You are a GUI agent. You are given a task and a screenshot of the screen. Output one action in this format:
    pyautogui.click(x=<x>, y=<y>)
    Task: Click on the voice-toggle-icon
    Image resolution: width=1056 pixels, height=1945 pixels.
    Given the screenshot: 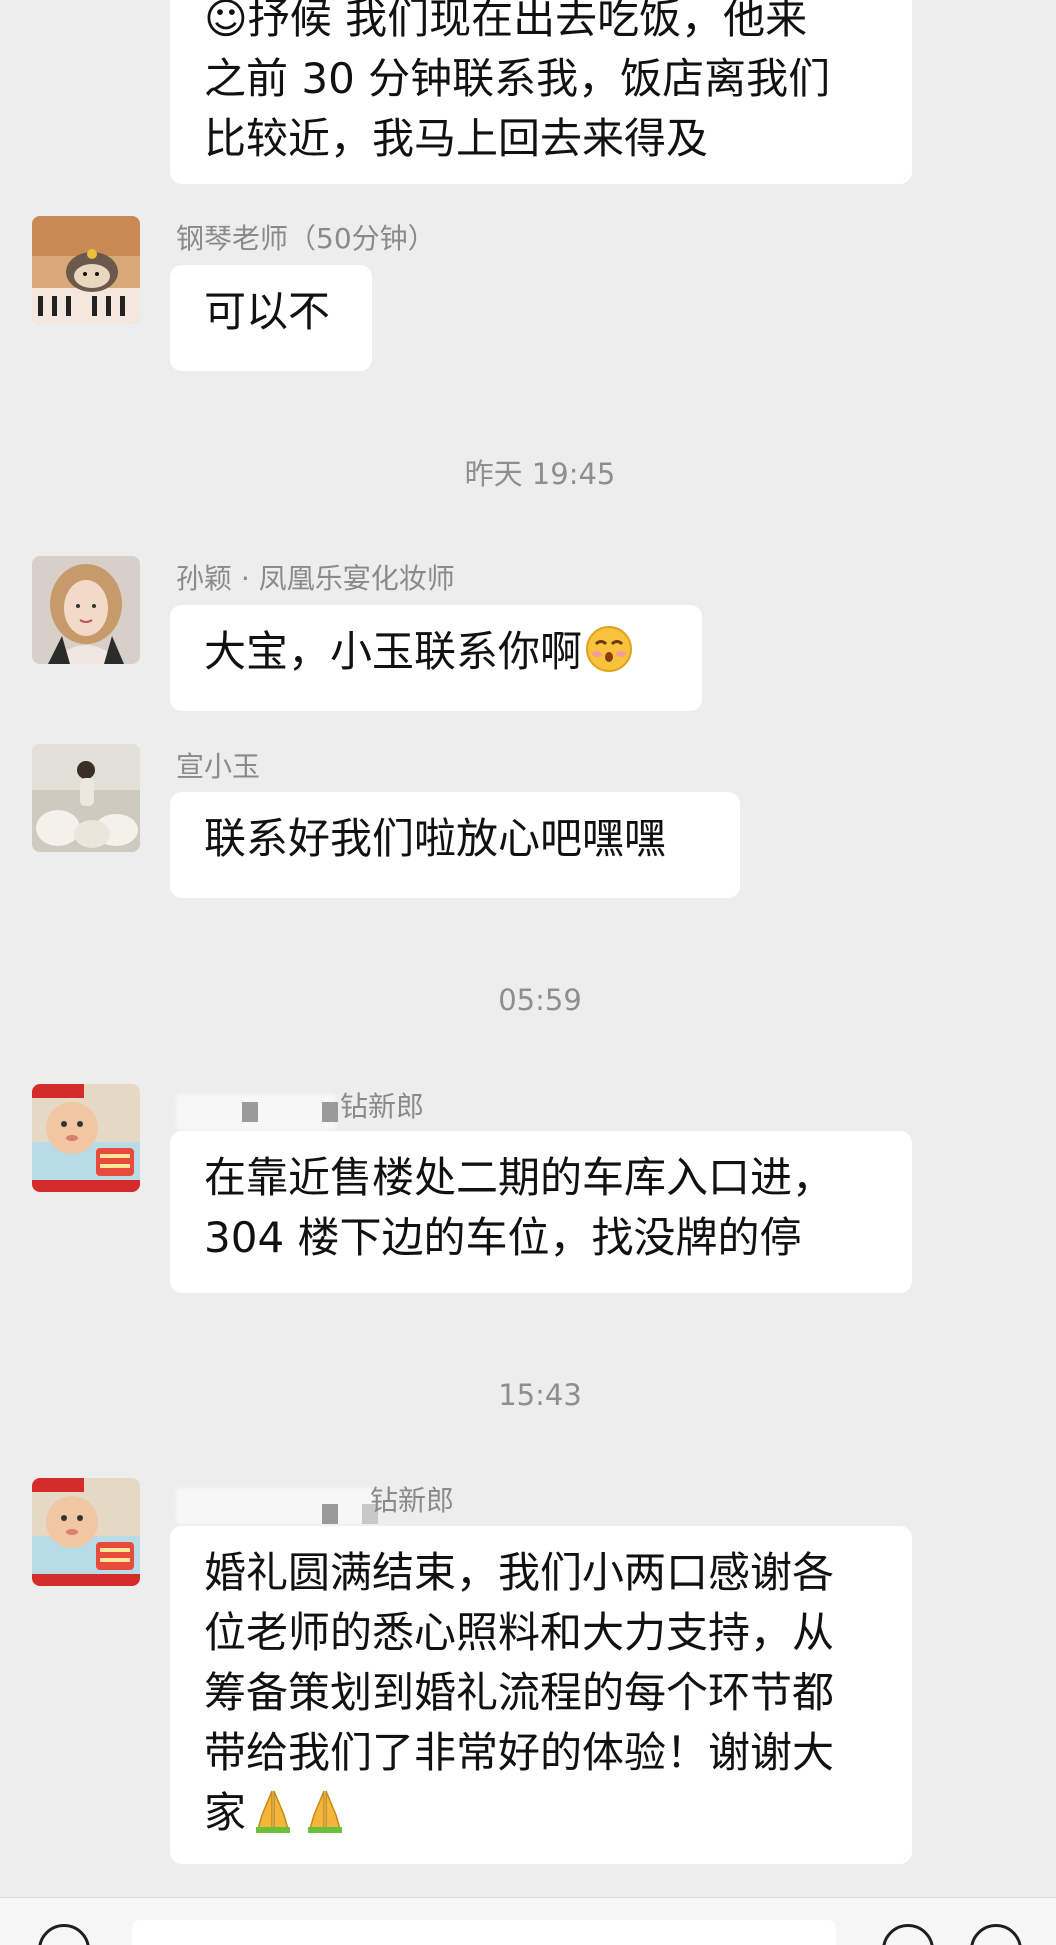 What is the action you would take?
    pyautogui.click(x=64, y=1934)
    